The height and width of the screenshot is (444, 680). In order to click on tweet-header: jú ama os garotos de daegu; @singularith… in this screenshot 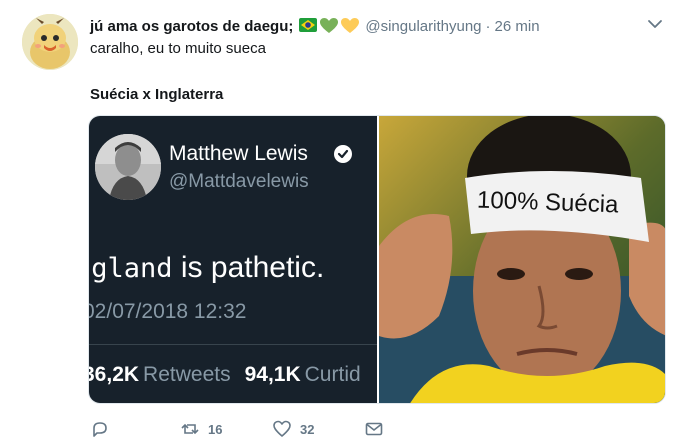, I will do `click(370, 26)`.